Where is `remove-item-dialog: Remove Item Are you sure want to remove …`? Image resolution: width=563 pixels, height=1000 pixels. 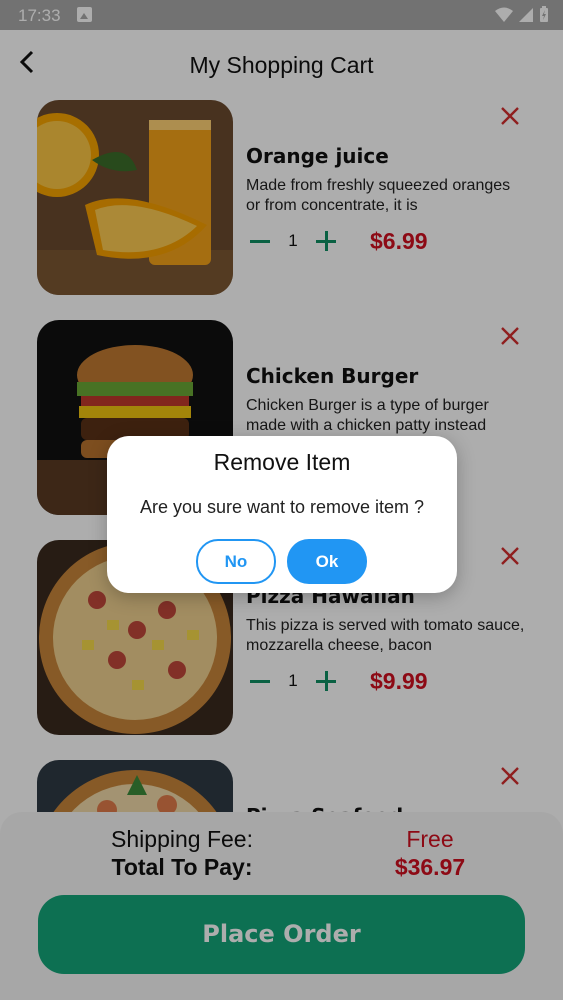 remove-item-dialog: Remove Item Are you sure want to remove … is located at coordinates (282, 514).